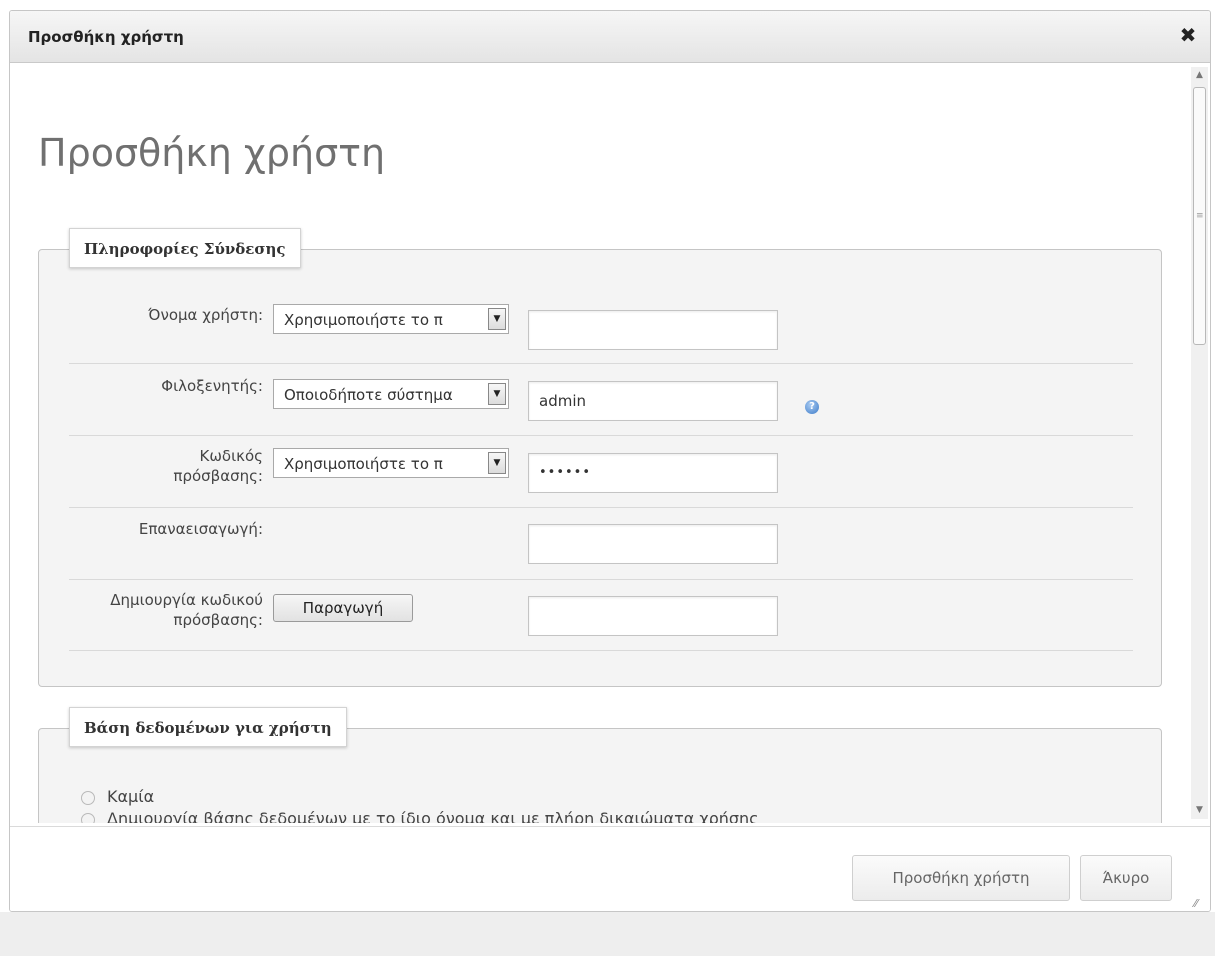  I want to click on host-select-value: Οποιοδήποτε σύστημα, so click(368, 395).